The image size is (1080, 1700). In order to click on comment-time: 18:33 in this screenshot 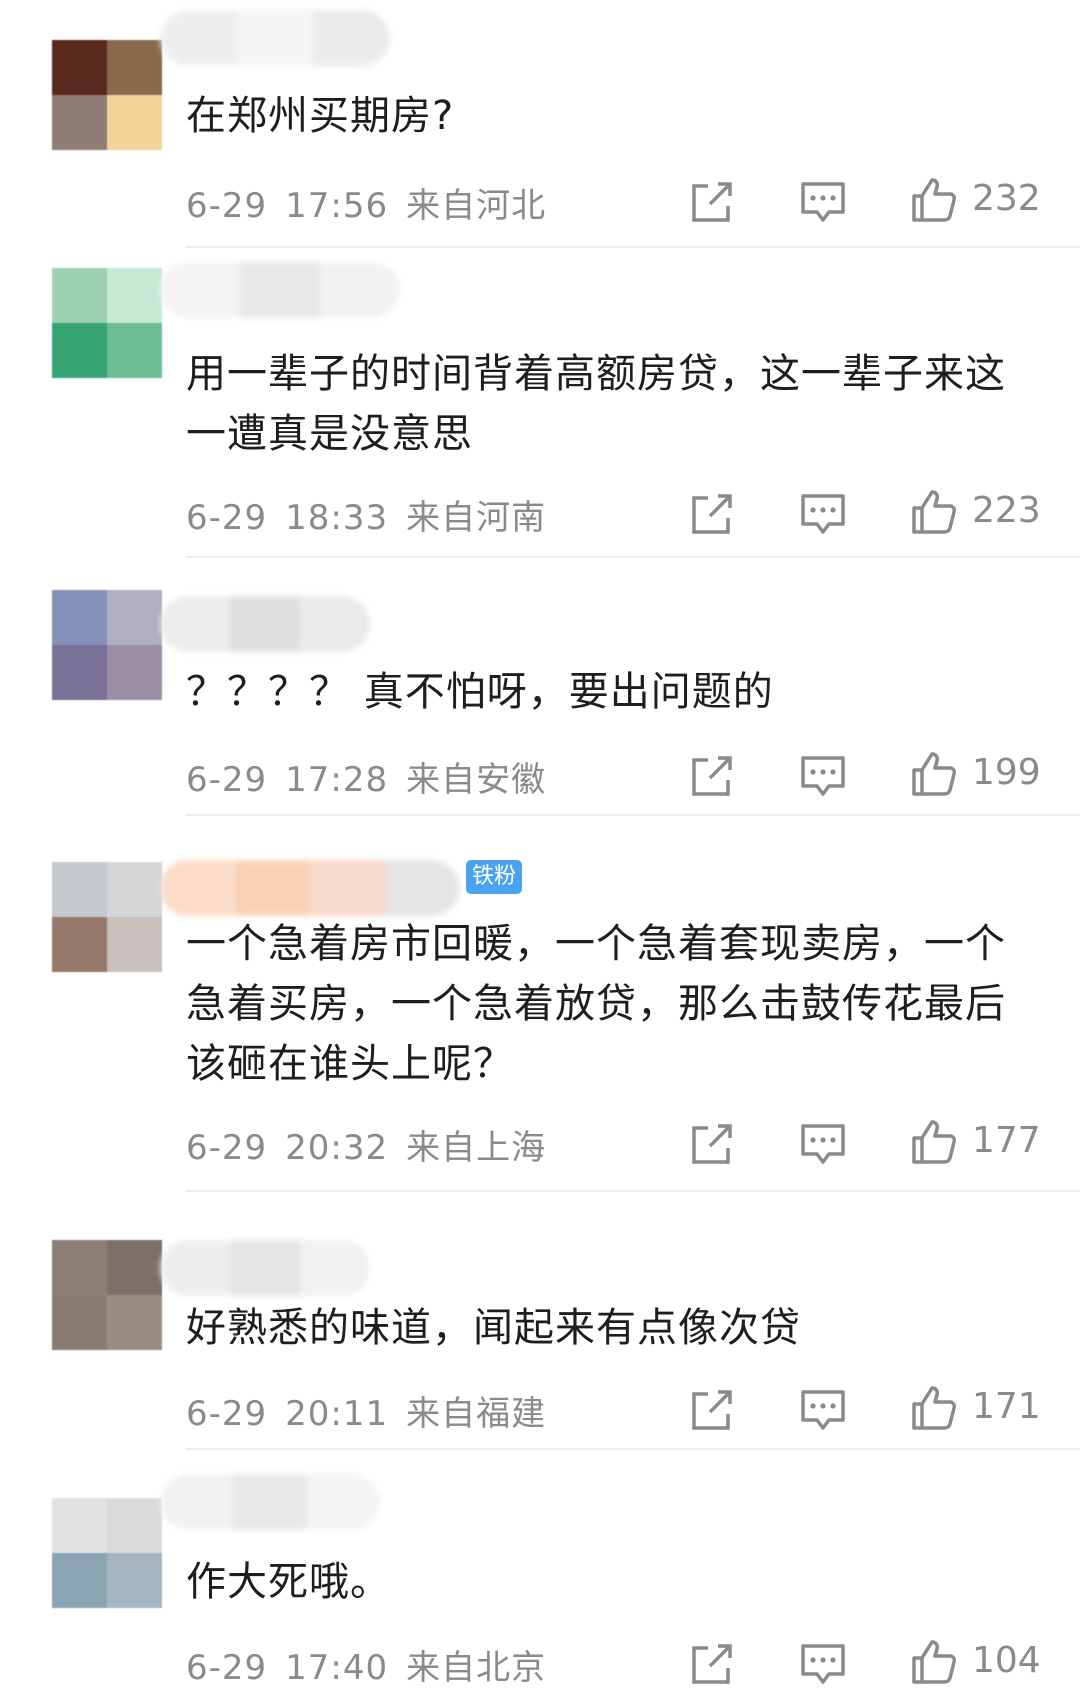, I will do `click(337, 518)`.